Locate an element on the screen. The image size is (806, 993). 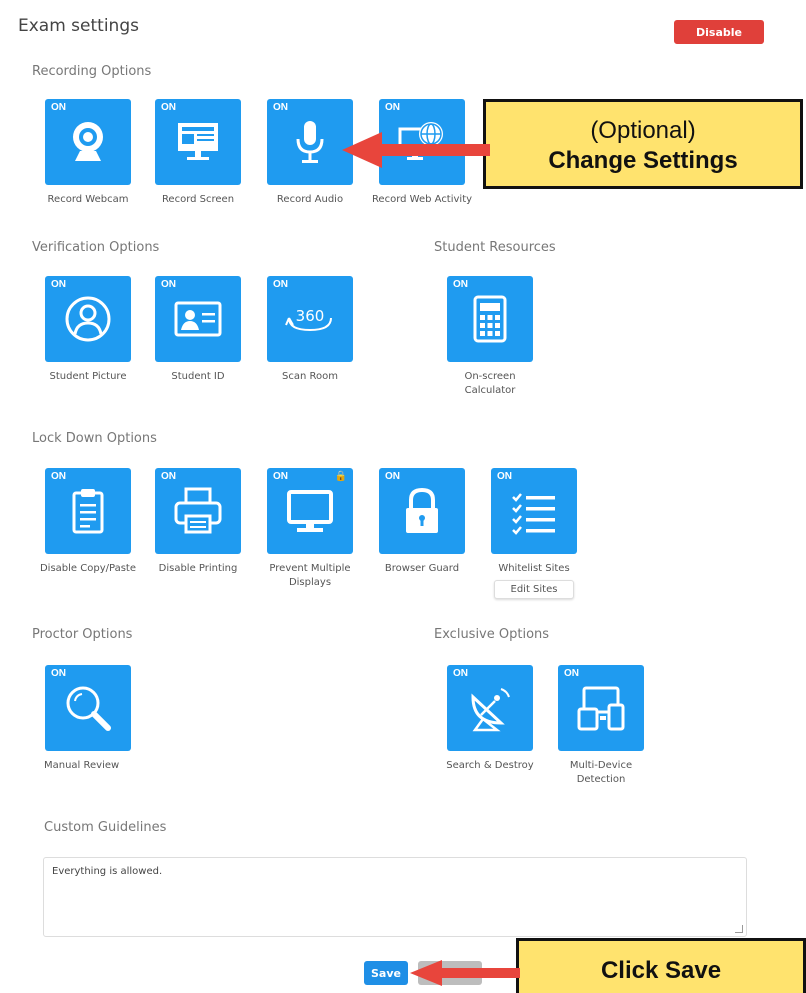
tile-manual-review: ON Manual Review is located at coordinates (88, 719).